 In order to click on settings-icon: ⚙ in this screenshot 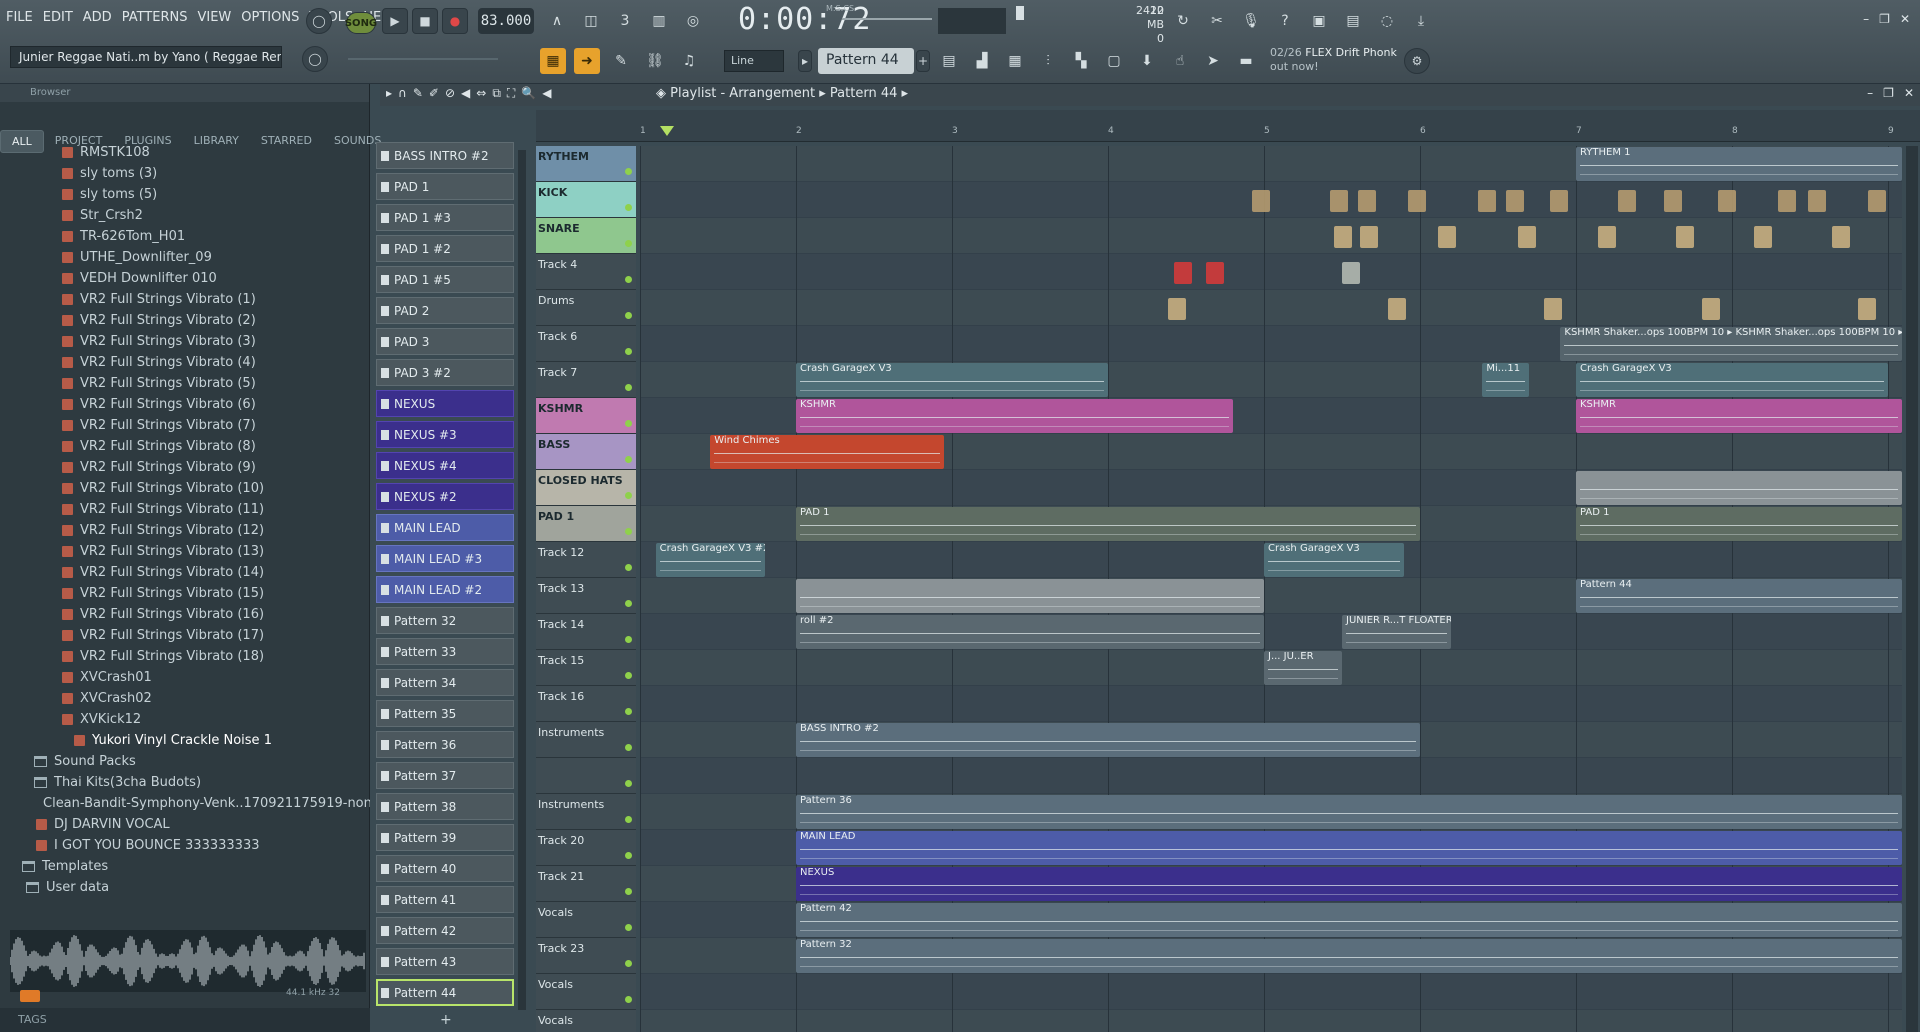, I will do `click(1417, 61)`.